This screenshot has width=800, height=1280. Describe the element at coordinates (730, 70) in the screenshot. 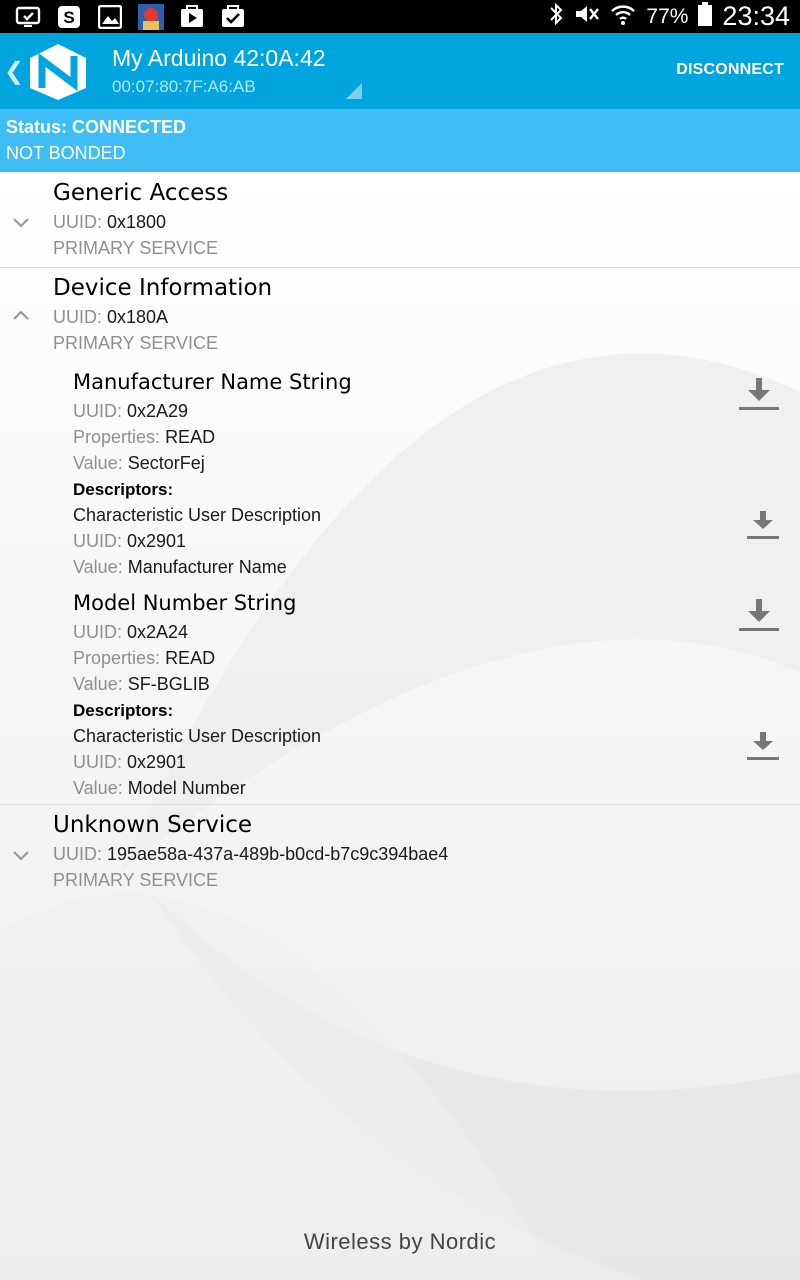

I see `disconnect-button: DISCONNECT` at that location.